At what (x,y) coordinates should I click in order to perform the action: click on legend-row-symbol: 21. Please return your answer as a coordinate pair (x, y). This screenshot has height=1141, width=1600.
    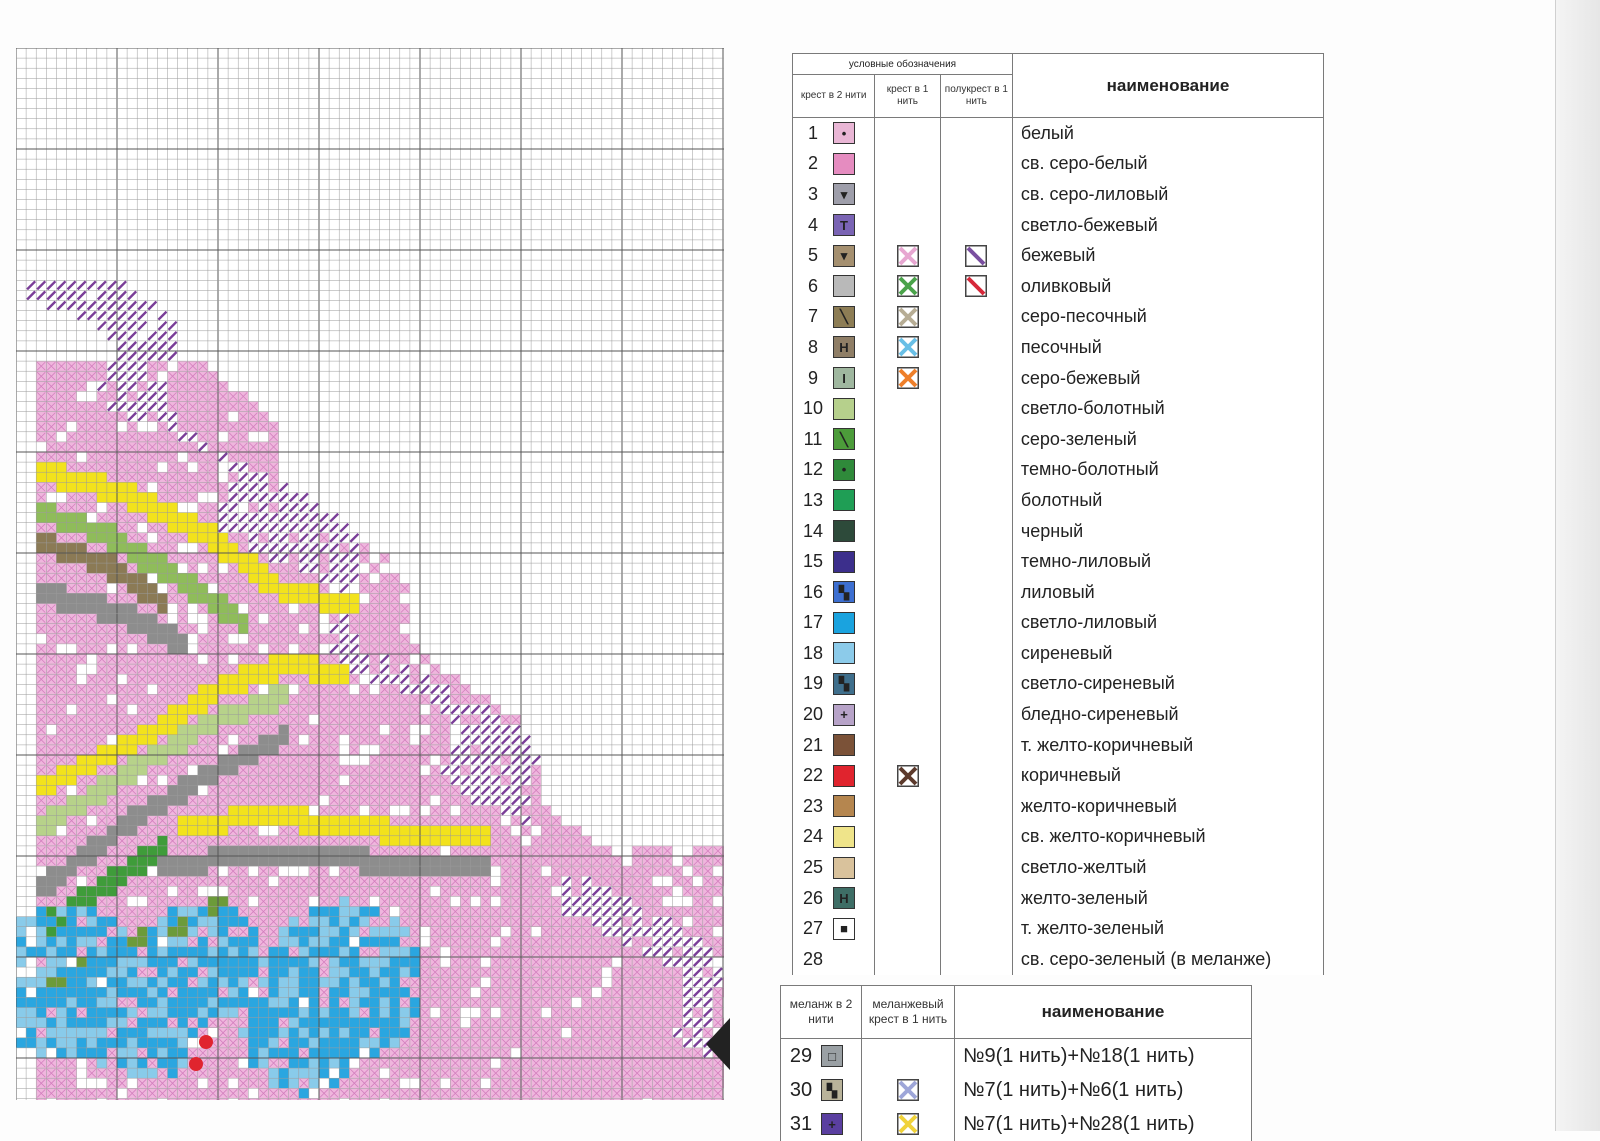
    Looking at the image, I should click on (833, 745).